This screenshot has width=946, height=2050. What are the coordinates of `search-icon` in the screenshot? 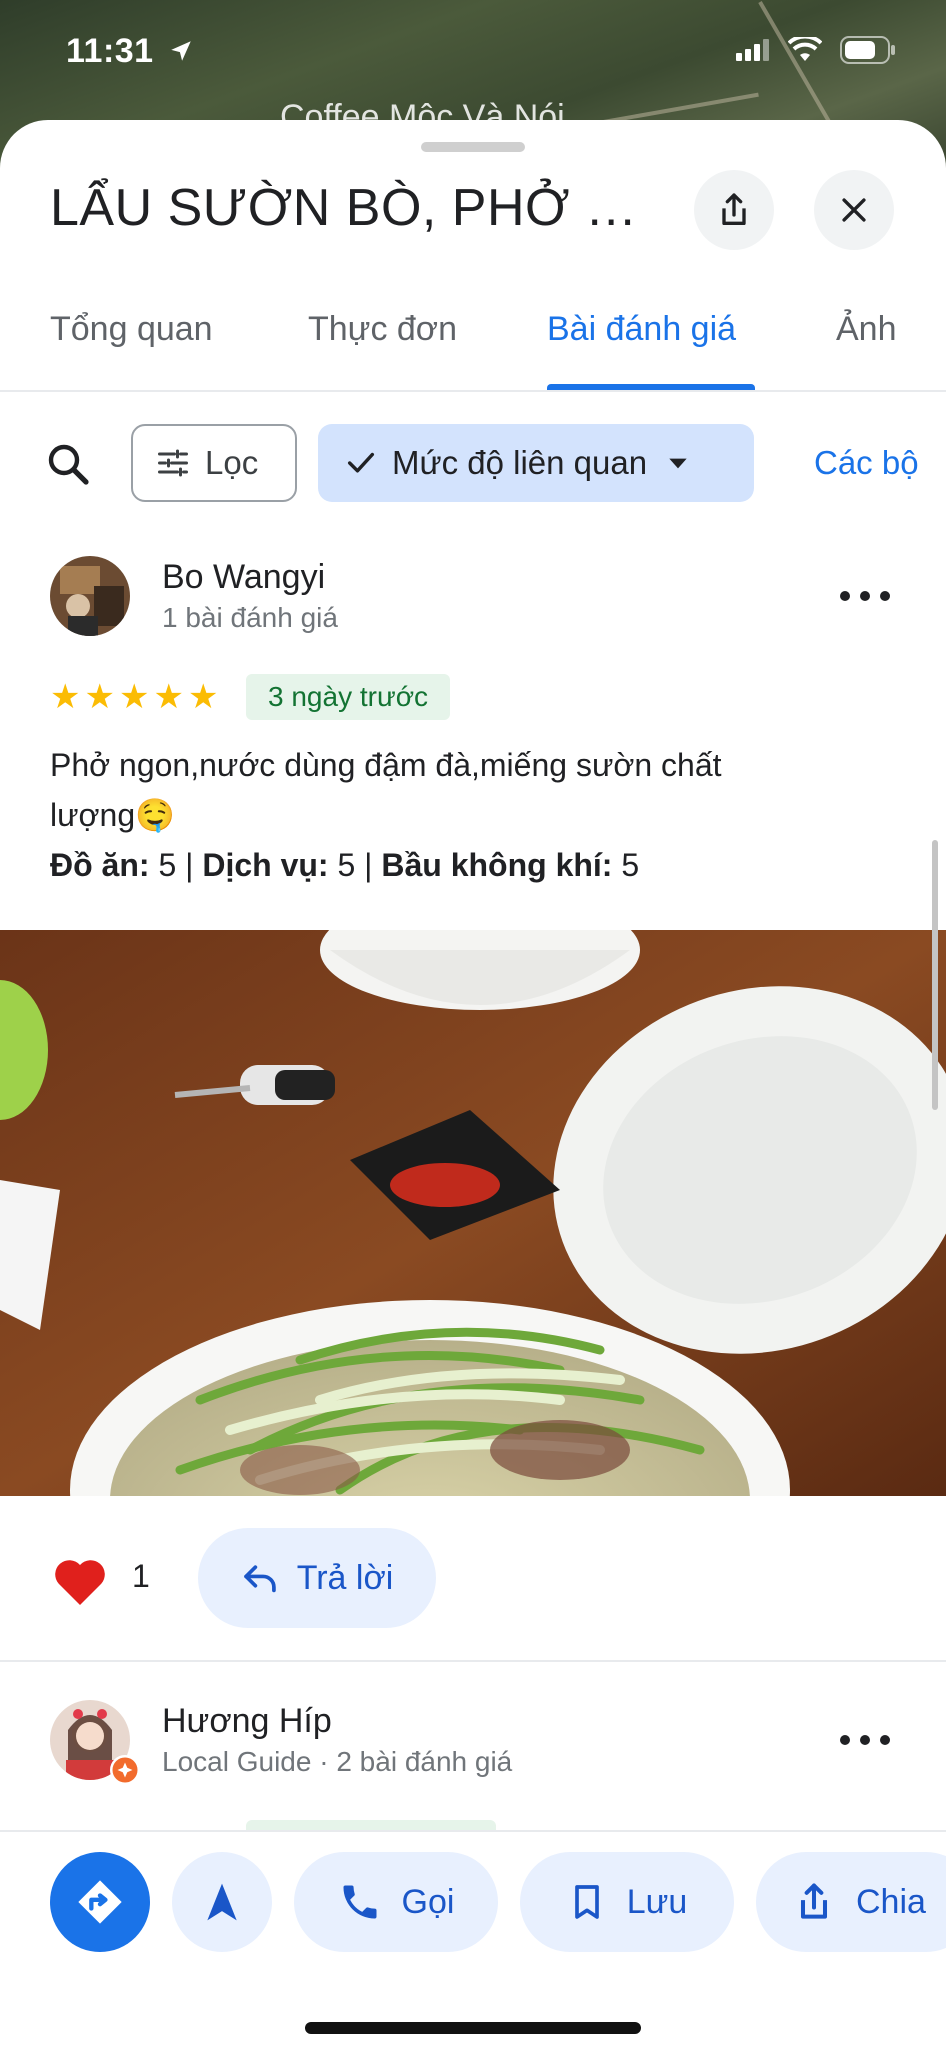 It's located at (68, 464).